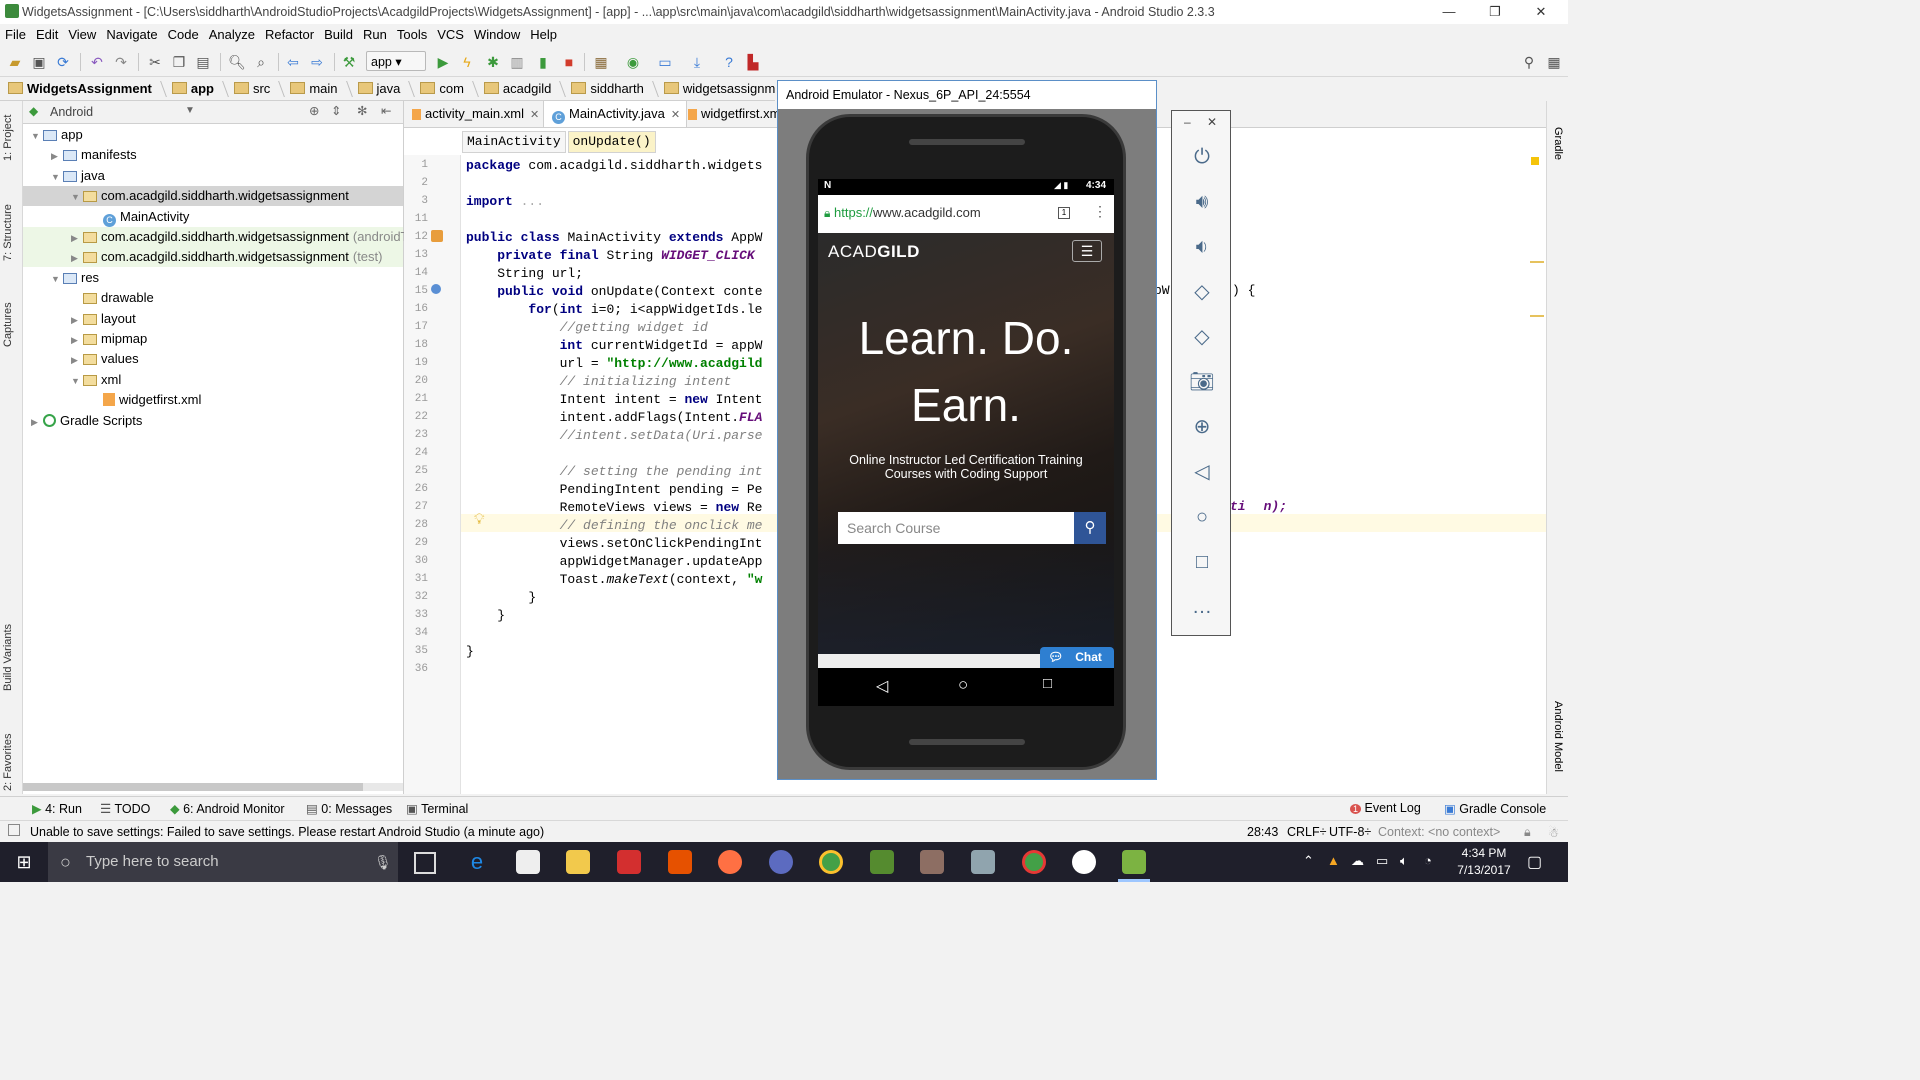 The image size is (1920, 1080). I want to click on tab-mainactivity-java: C MainActivity.java ✕, so click(615, 114).